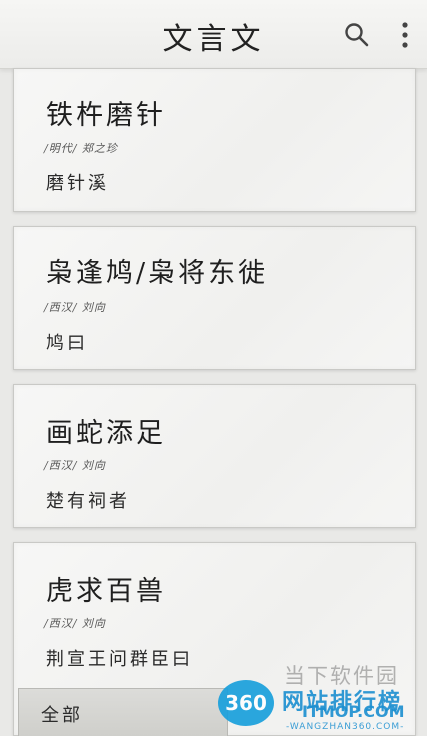  I want to click on more-vertical-icon, so click(405, 35).